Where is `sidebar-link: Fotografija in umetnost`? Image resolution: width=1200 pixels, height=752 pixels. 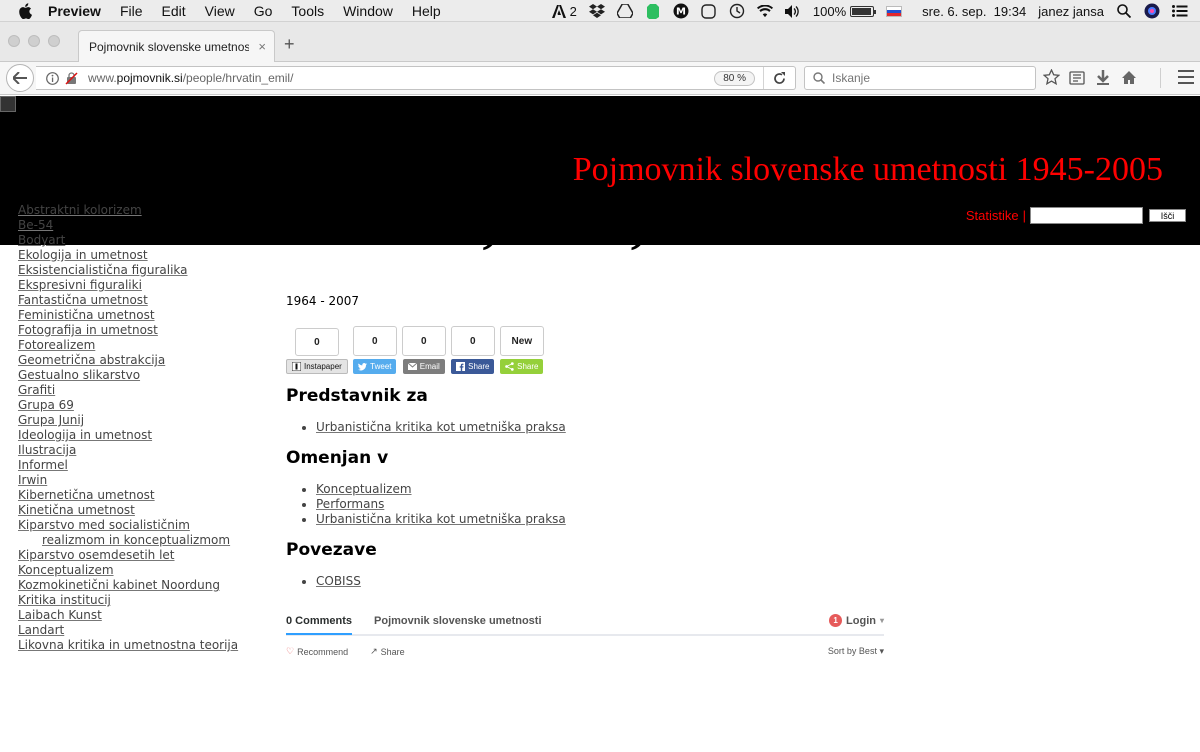 sidebar-link: Fotografija in umetnost is located at coordinates (88, 330).